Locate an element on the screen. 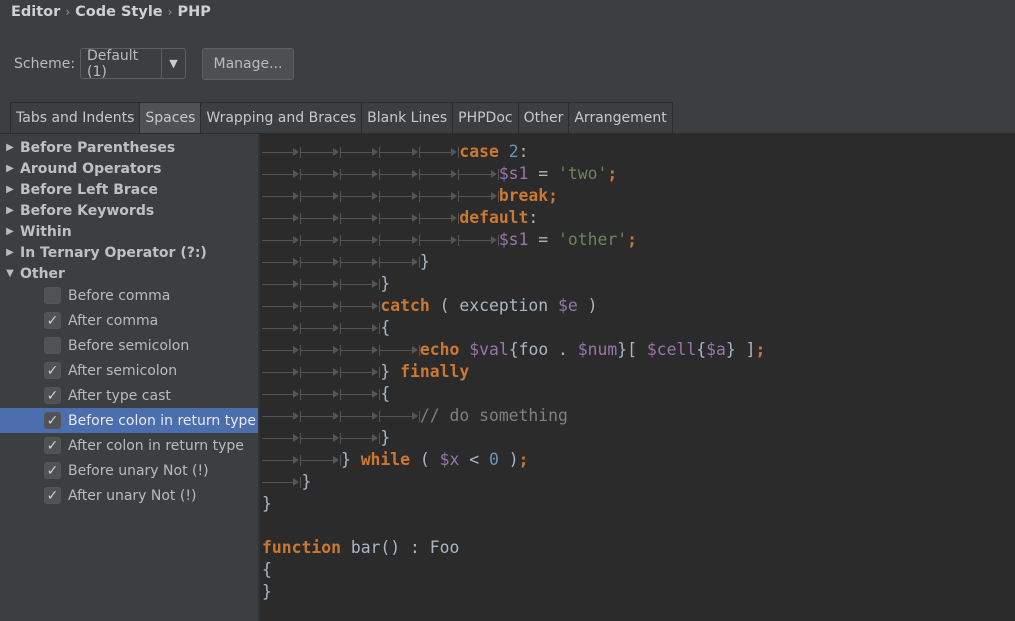 This screenshot has width=1015, height=621. scheme-dropdown: Default (1) ▼ is located at coordinates (133, 64).